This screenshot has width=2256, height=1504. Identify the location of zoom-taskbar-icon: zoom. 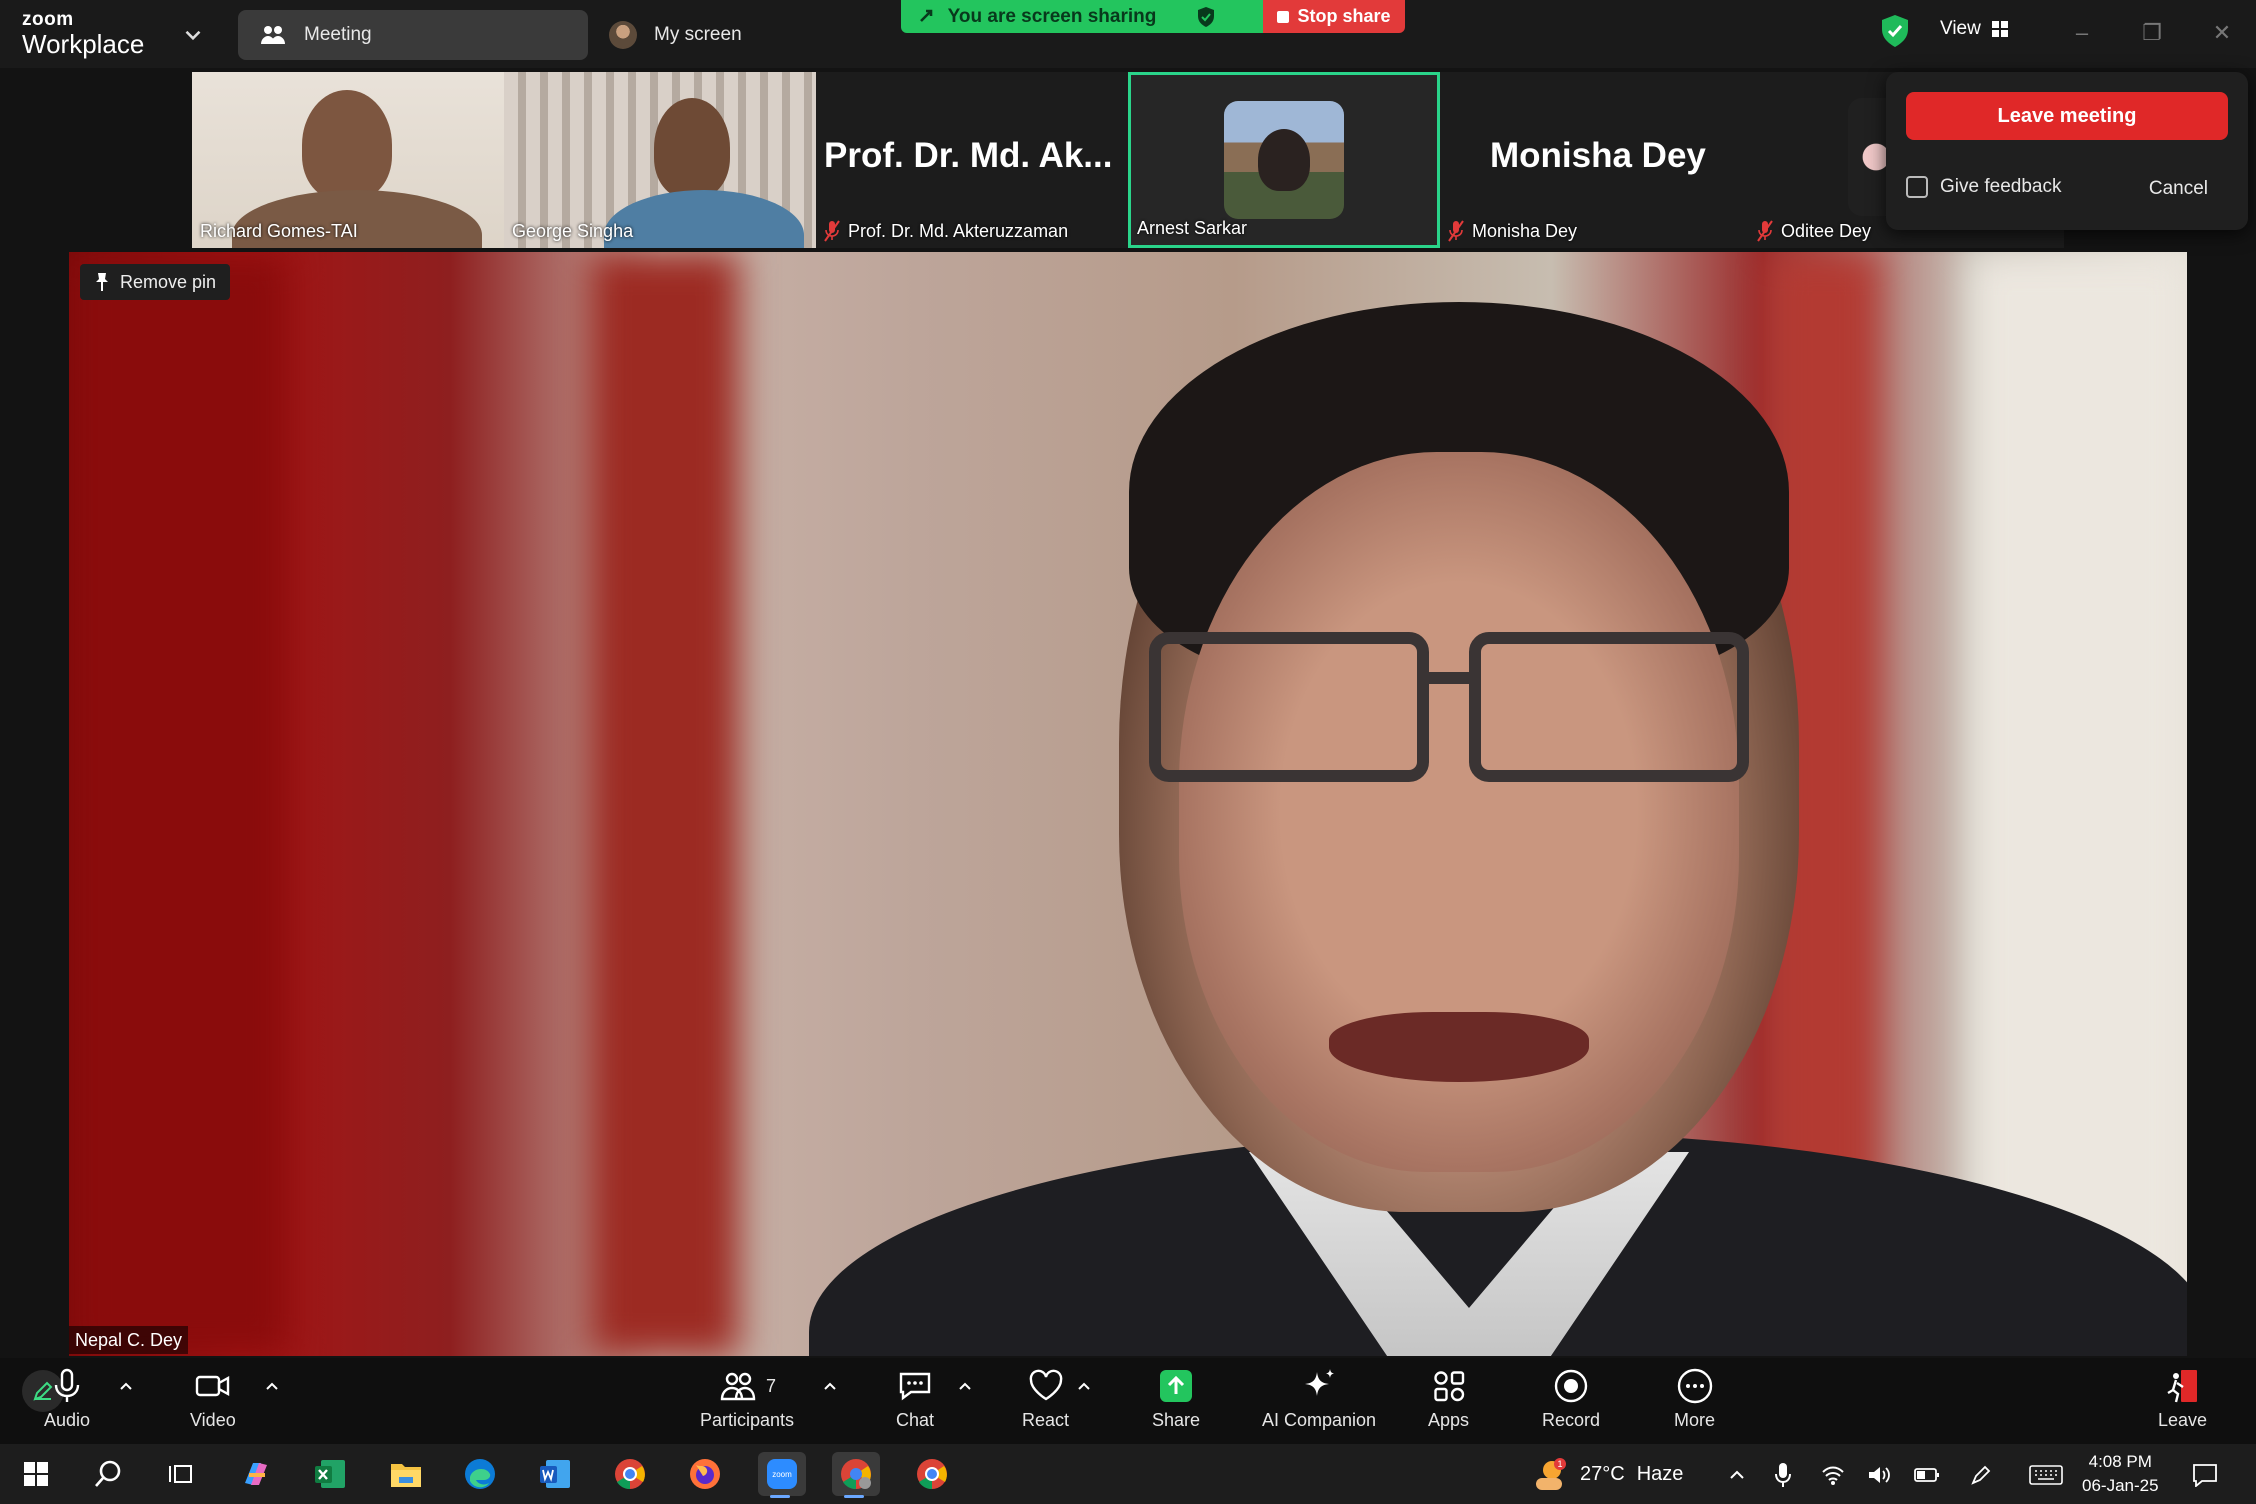
(782, 1475).